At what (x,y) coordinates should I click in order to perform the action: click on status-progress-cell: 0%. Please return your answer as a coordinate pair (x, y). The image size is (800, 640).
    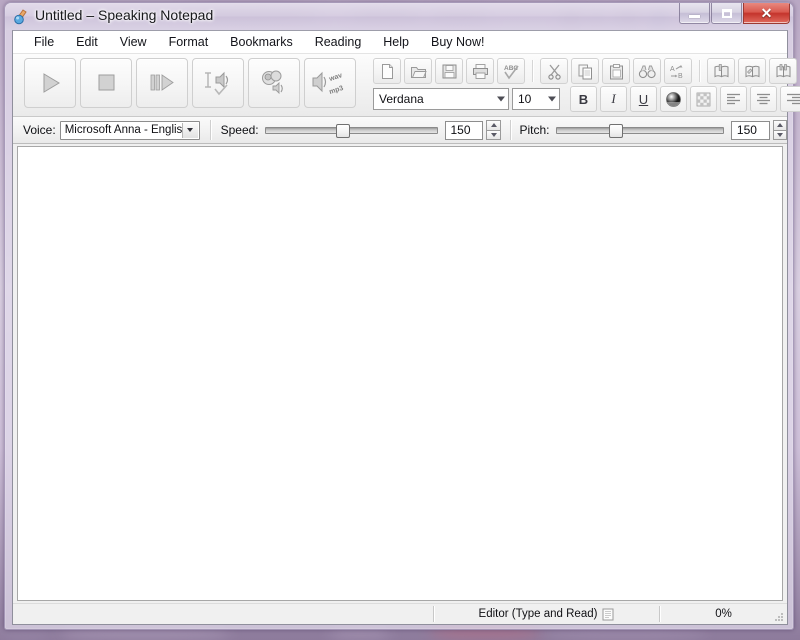
    Looking at the image, I should click on (723, 614).